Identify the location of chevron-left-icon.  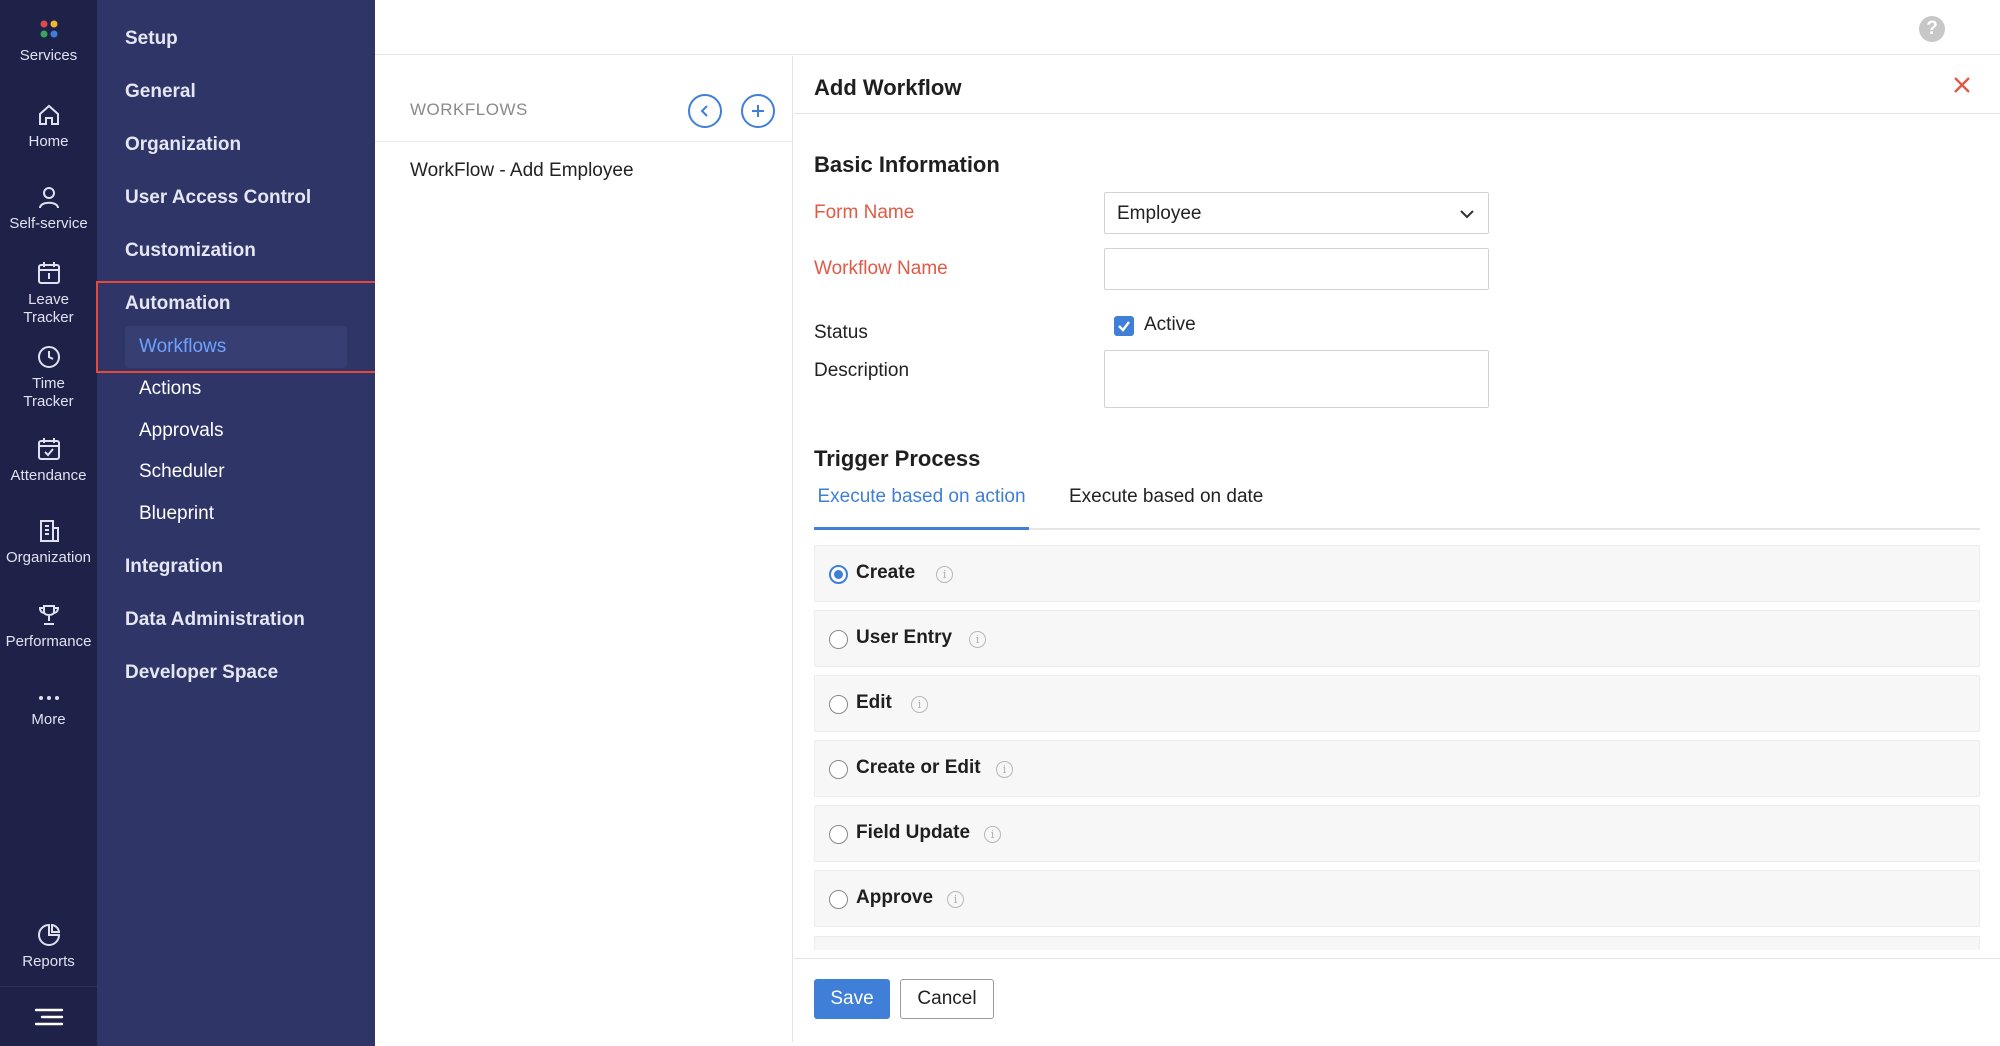
(704, 111).